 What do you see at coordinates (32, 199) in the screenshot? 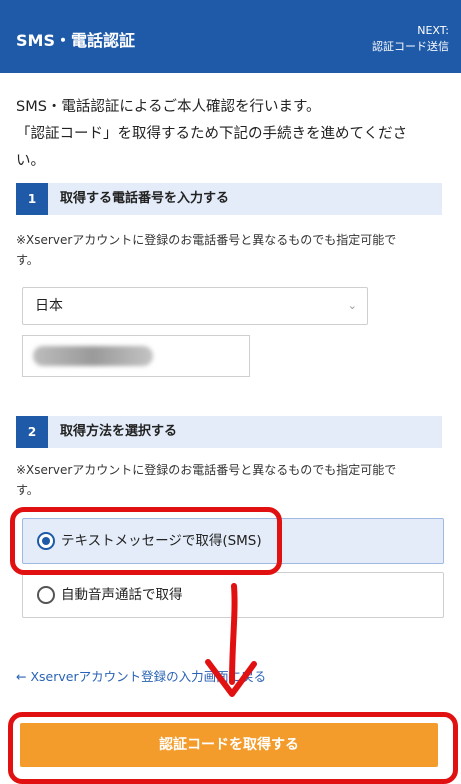
I see `step-1-number: 1` at bounding box center [32, 199].